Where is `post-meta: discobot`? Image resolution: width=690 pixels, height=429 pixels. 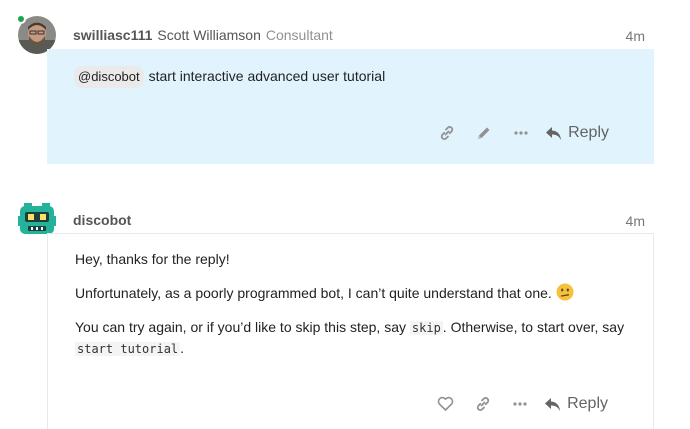 post-meta: discobot is located at coordinates (102, 220).